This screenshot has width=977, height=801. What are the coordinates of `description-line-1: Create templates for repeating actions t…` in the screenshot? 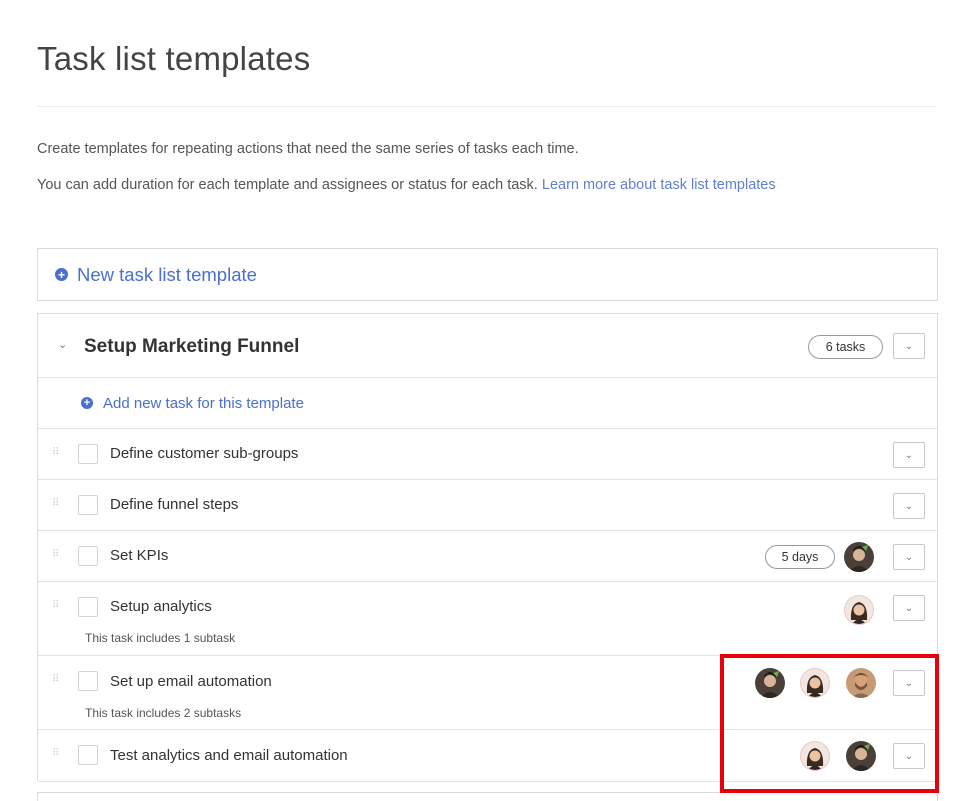 It's located at (308, 149).